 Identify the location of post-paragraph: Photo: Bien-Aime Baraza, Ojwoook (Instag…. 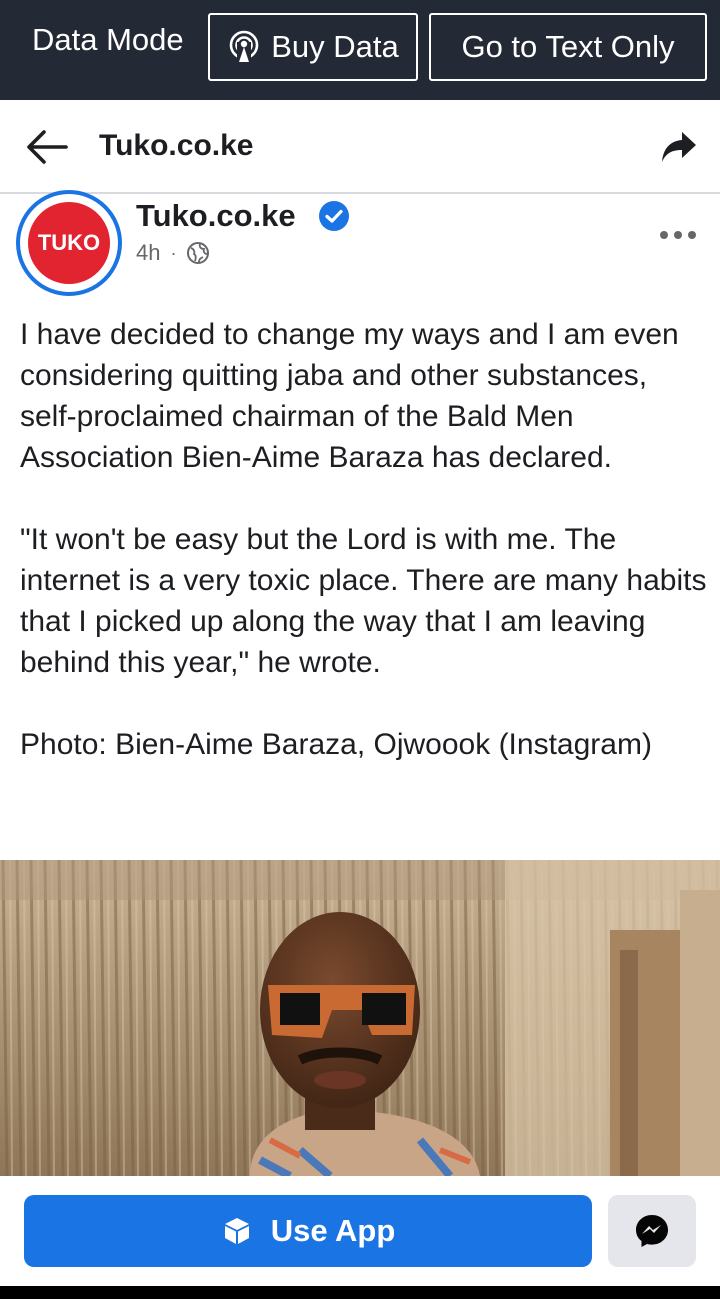
(336, 744).